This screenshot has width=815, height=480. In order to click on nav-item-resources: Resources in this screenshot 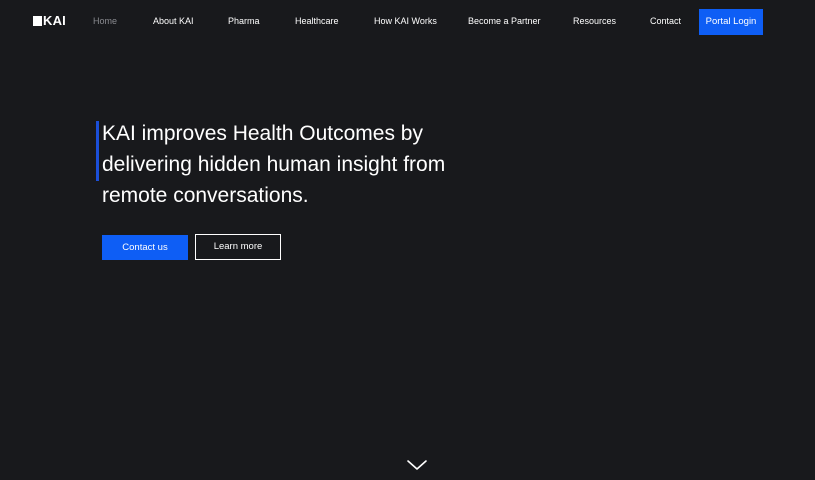, I will do `click(594, 21)`.